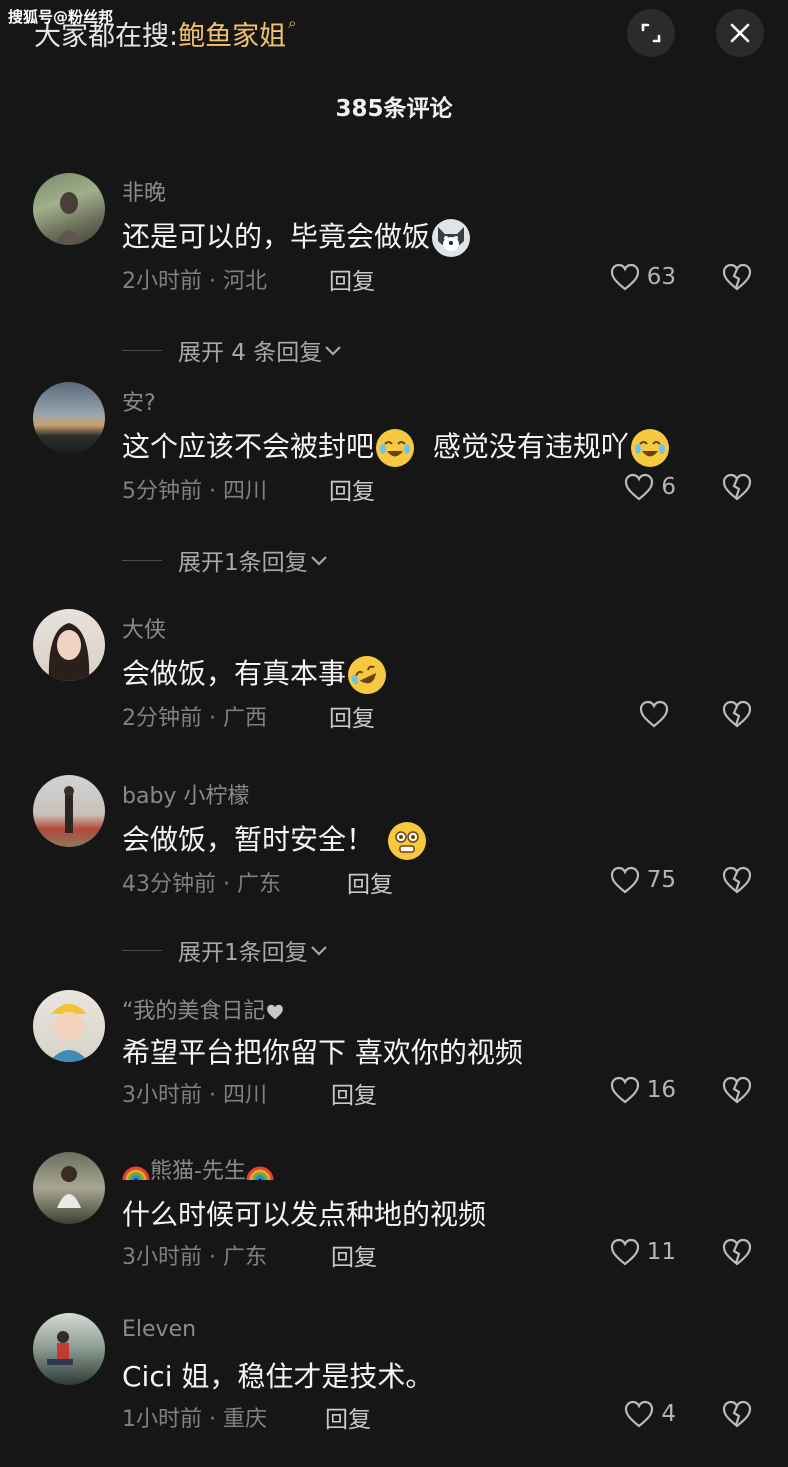 This screenshot has height=1467, width=788. I want to click on comment-username: baby 小柠檬, so click(185, 794).